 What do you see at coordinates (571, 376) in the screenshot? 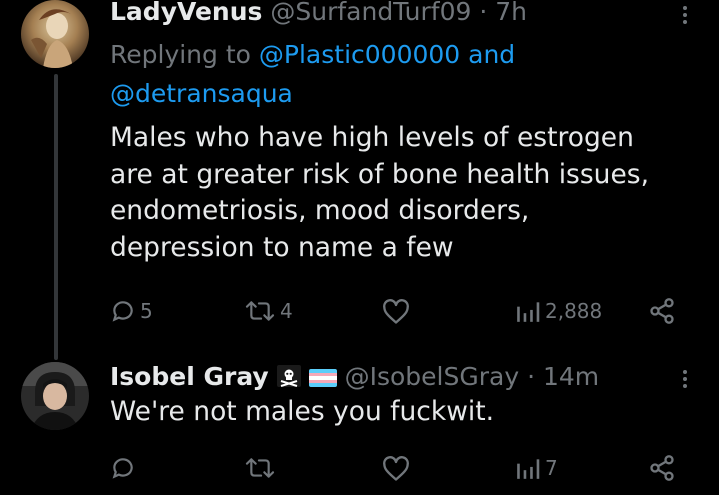
I see `timestamp: 14m` at bounding box center [571, 376].